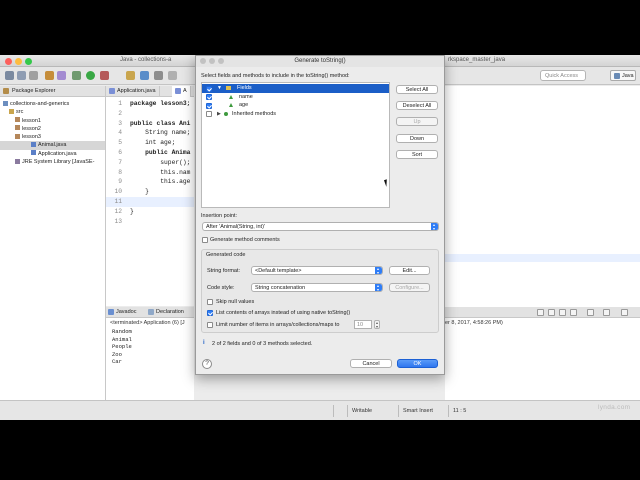 Image resolution: width=640 pixels, height=480 pixels. I want to click on down-button: Down, so click(417, 138).